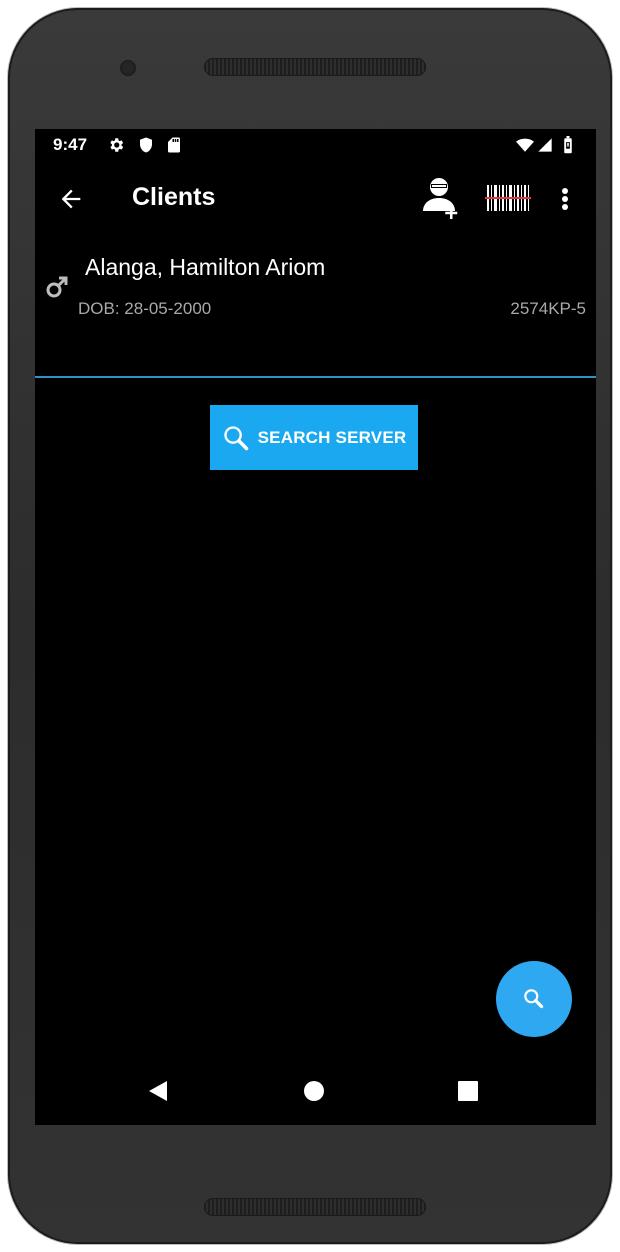  Describe the element at coordinates (332, 437) in the screenshot. I see `search-server-label: SEARCH SERVER` at that location.